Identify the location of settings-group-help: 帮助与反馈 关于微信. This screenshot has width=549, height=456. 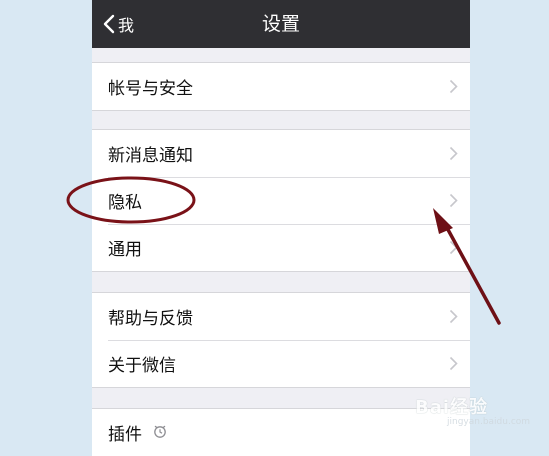
(281, 340).